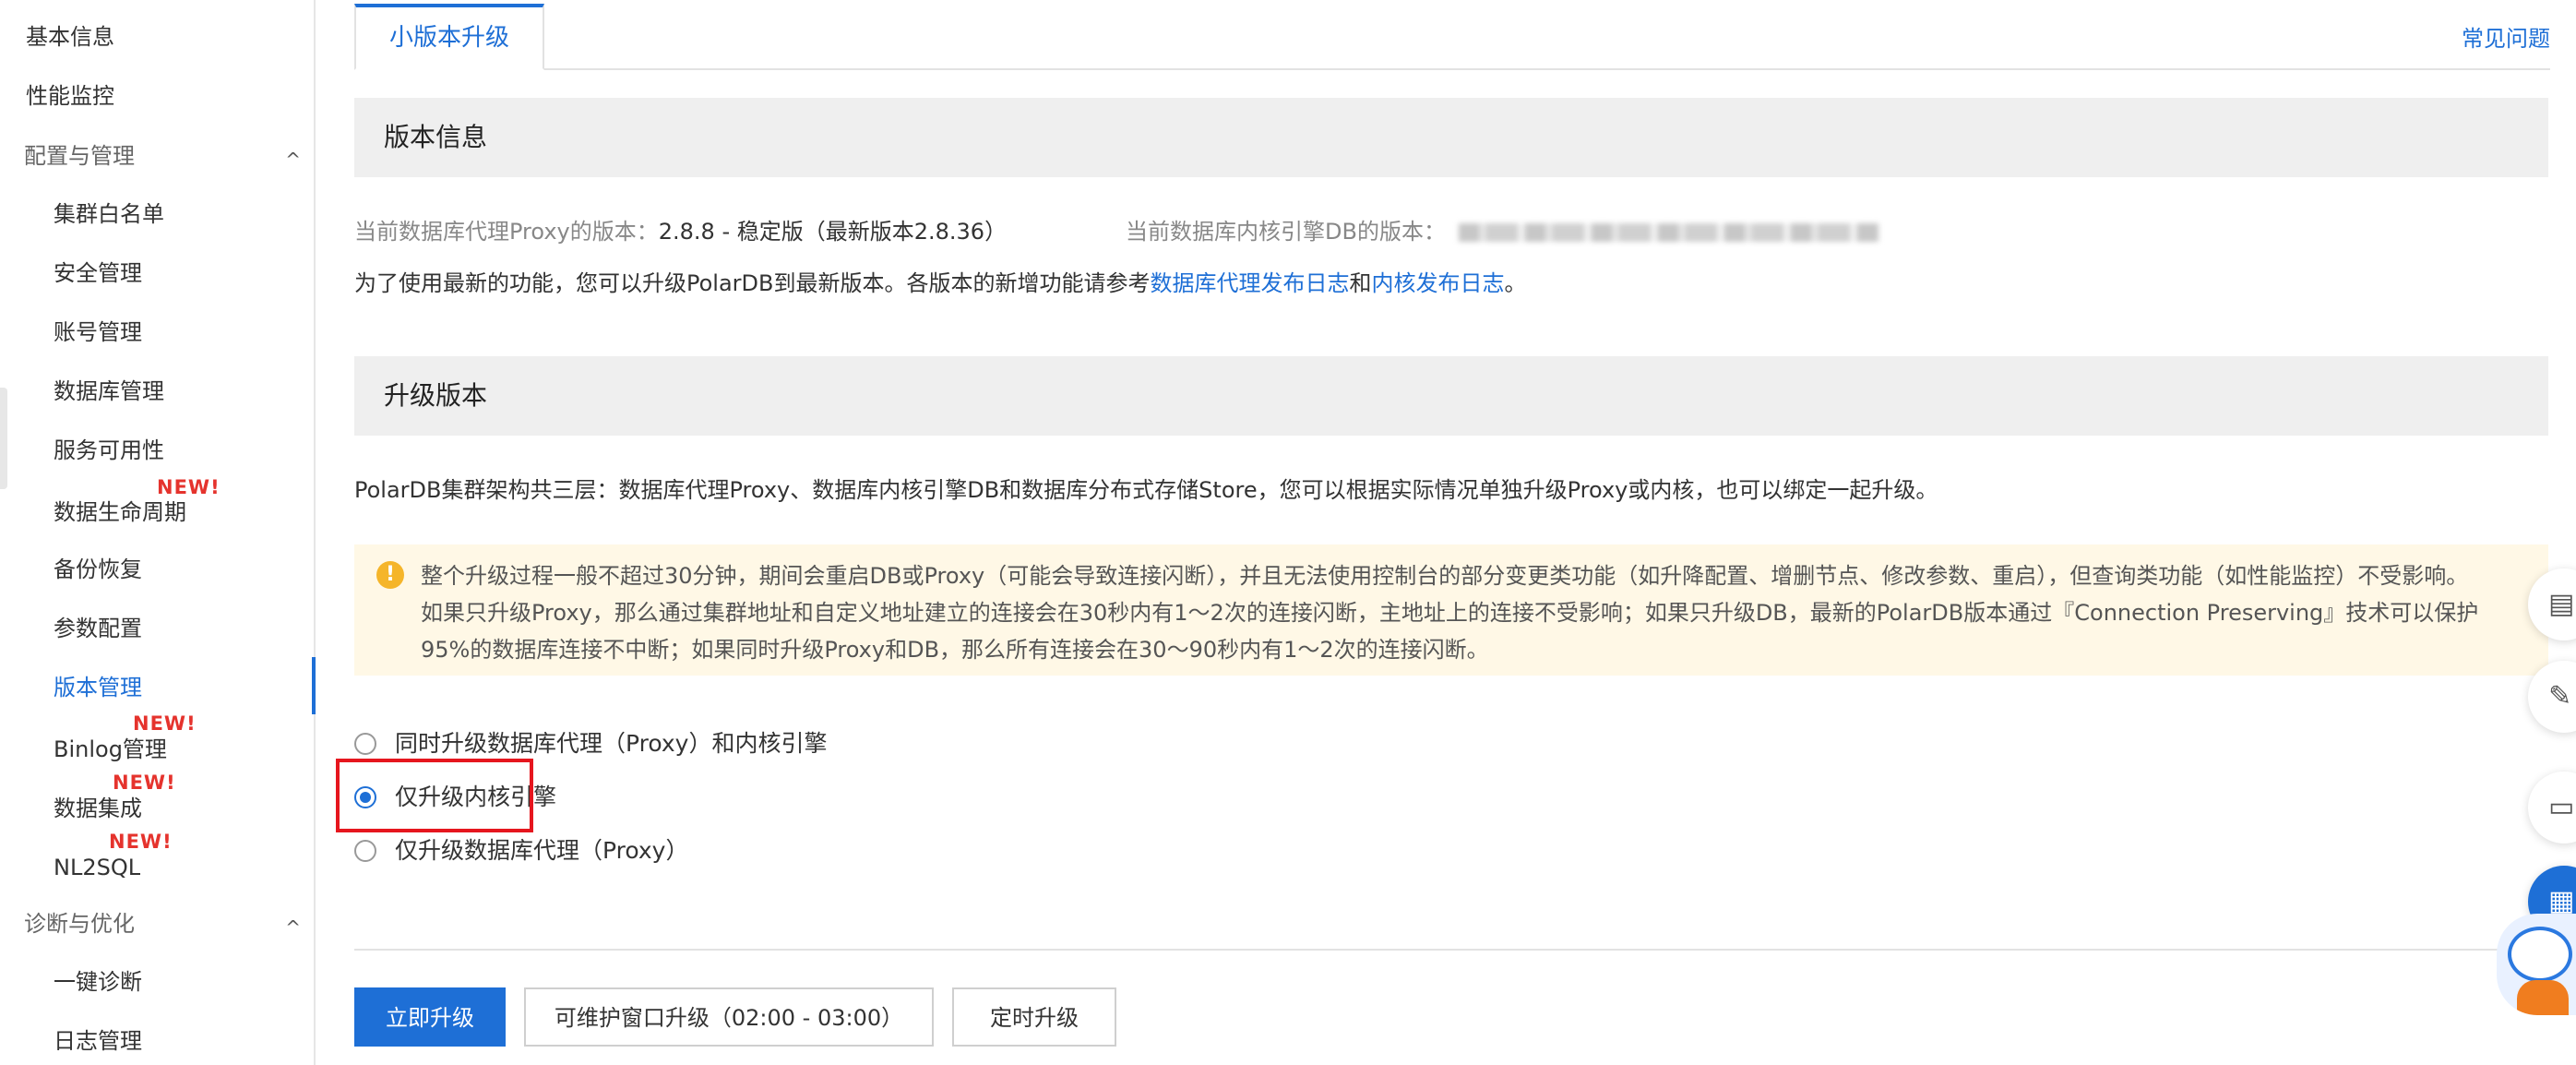 The width and height of the screenshot is (2576, 1065). What do you see at coordinates (109, 391) in the screenshot?
I see `sidebar-item-databases: 数据库管理` at bounding box center [109, 391].